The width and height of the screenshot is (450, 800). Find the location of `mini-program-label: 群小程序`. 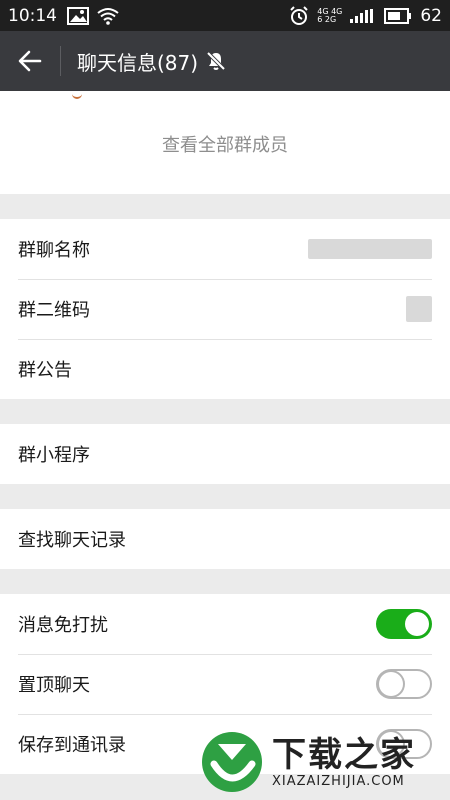

mini-program-label: 群小程序 is located at coordinates (54, 455).